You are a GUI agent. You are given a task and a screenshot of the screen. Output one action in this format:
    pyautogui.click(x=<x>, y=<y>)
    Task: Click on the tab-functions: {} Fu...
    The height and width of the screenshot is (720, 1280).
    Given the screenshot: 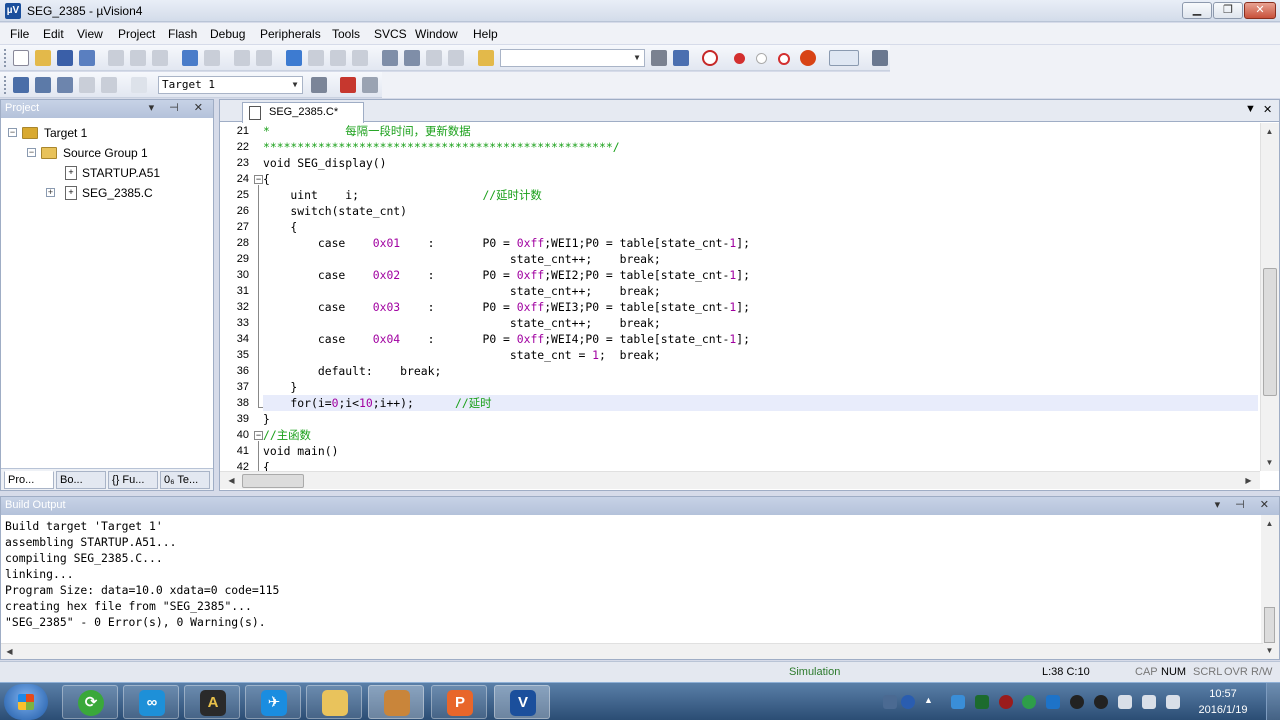 What is the action you would take?
    pyautogui.click(x=133, y=480)
    